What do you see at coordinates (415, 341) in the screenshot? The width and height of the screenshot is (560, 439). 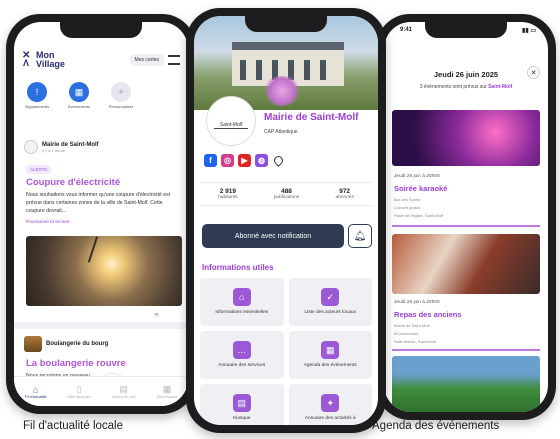 I see `event-detail: Salle festive, Saint-Molf` at bounding box center [415, 341].